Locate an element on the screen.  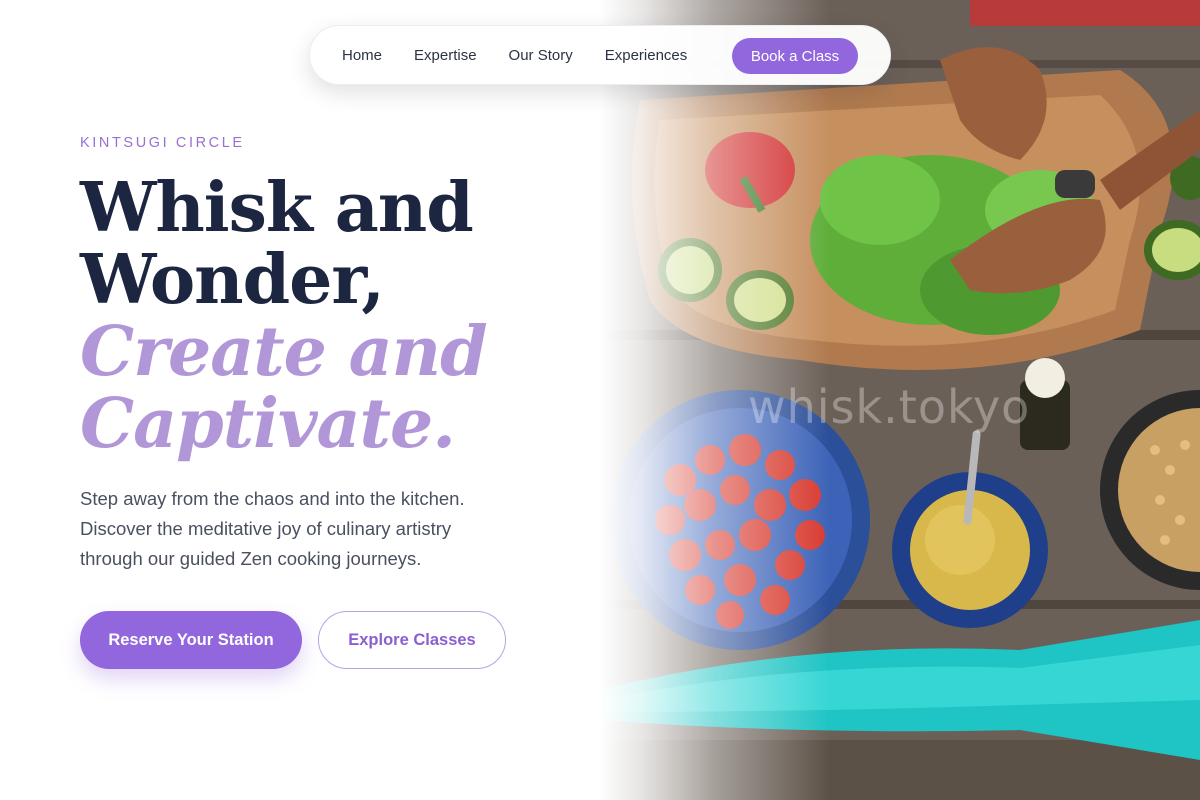
brand-eyebrow: KINTSUGI CIRCLE is located at coordinates (162, 143).